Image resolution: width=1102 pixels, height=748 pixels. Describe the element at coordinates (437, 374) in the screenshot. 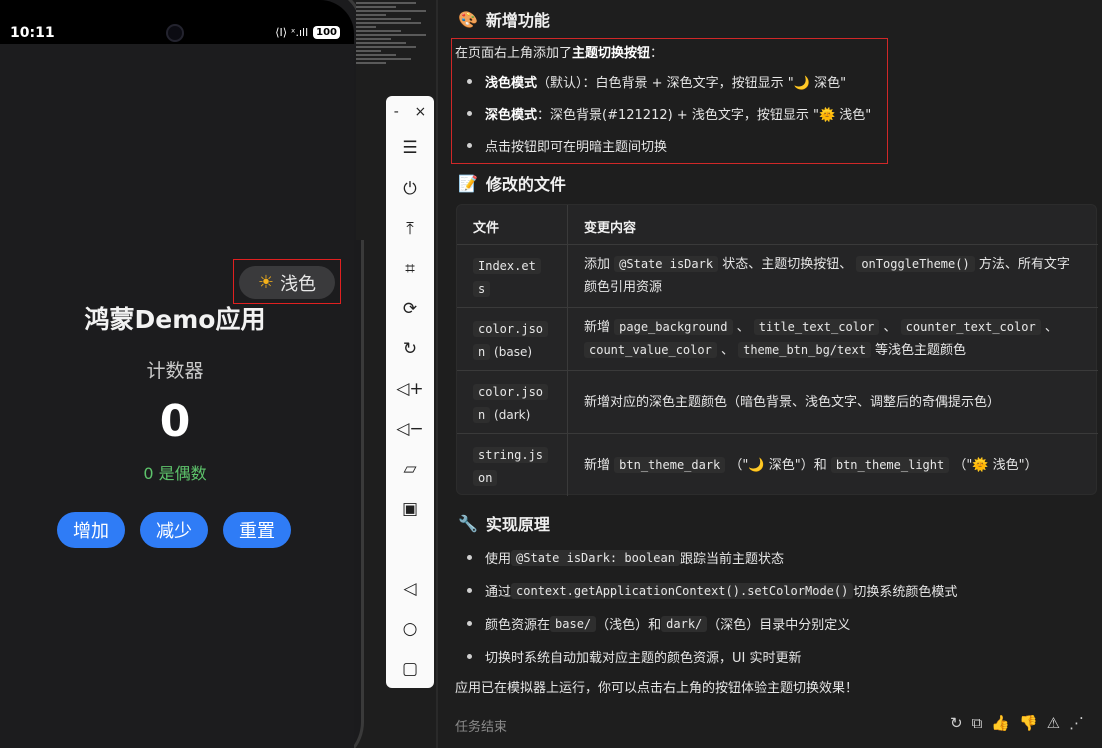

I see `panel-divider` at that location.